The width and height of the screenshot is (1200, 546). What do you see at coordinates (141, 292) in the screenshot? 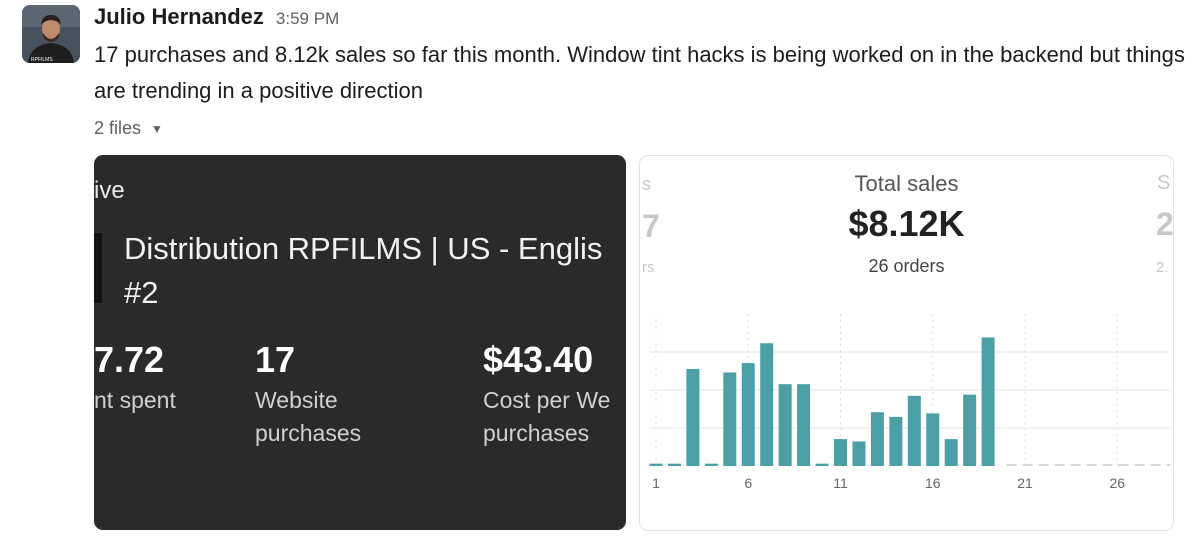
I see `campaign-suffix: #2` at bounding box center [141, 292].